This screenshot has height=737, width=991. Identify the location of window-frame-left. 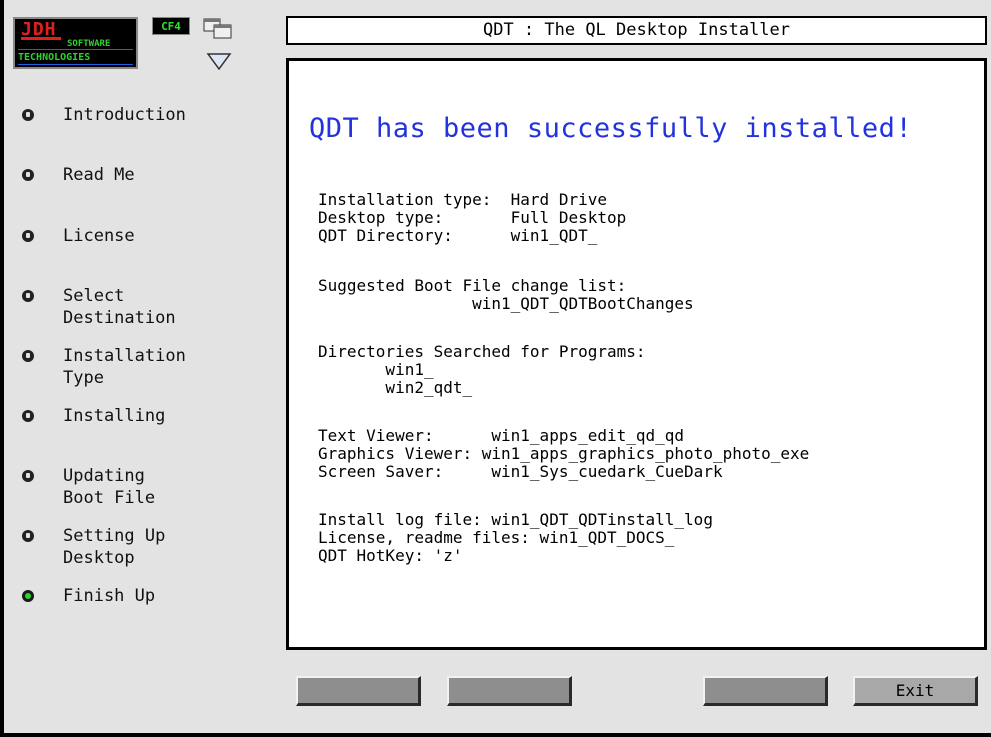
(2, 368).